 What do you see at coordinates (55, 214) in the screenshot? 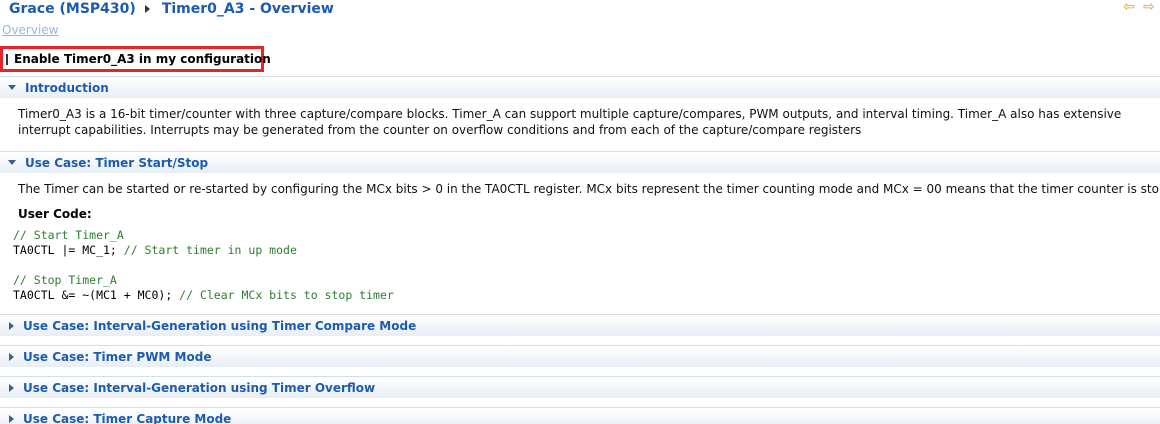
I see `user-code-label: User Code:` at bounding box center [55, 214].